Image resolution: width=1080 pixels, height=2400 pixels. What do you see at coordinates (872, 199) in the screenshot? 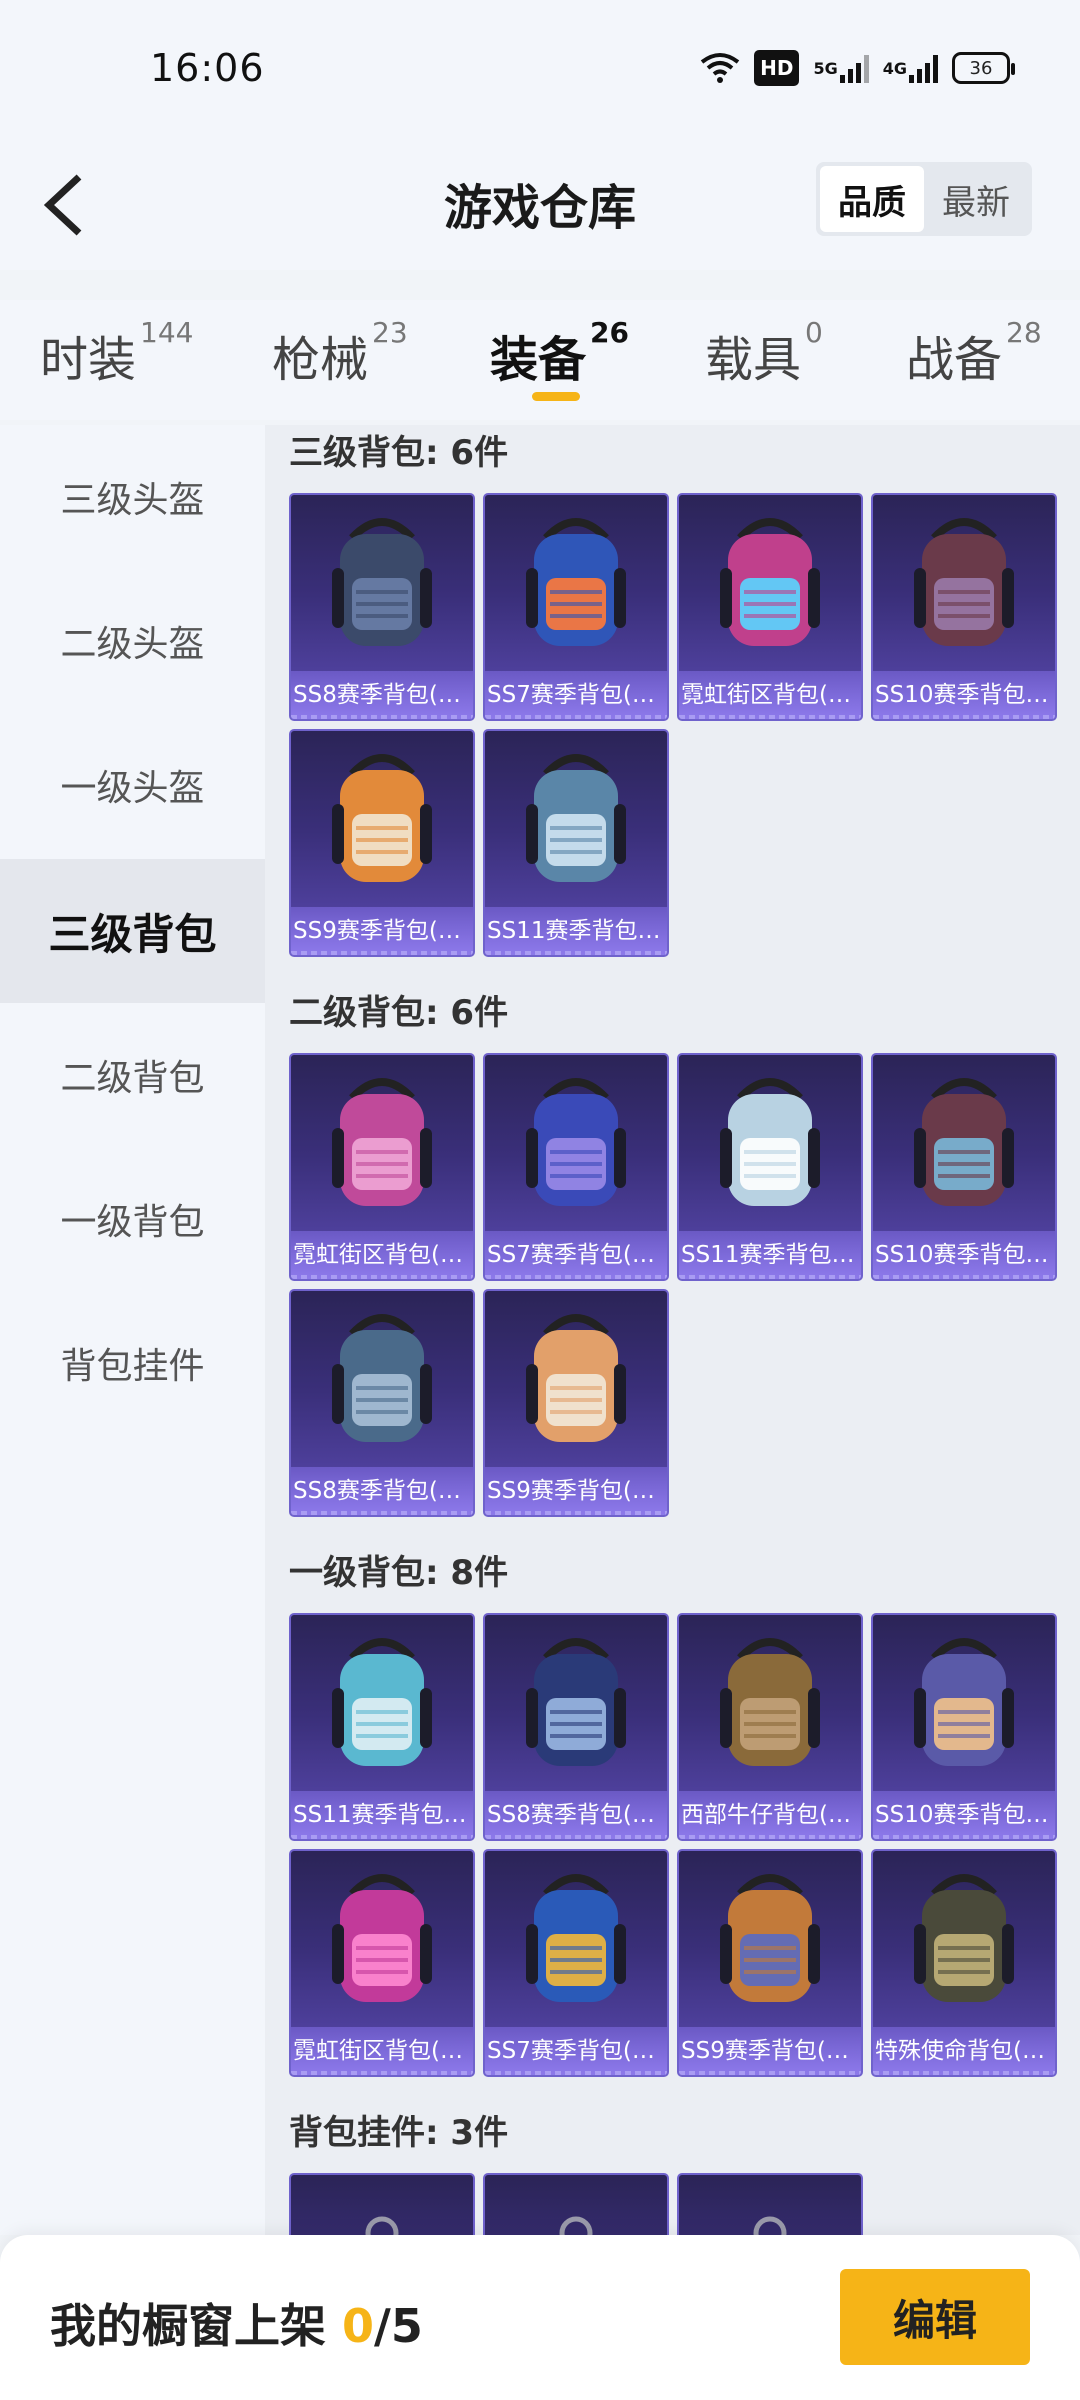
I see `sort-option-quality: 品质` at bounding box center [872, 199].